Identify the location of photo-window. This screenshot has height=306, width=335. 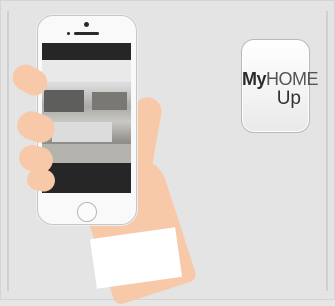
(64, 101).